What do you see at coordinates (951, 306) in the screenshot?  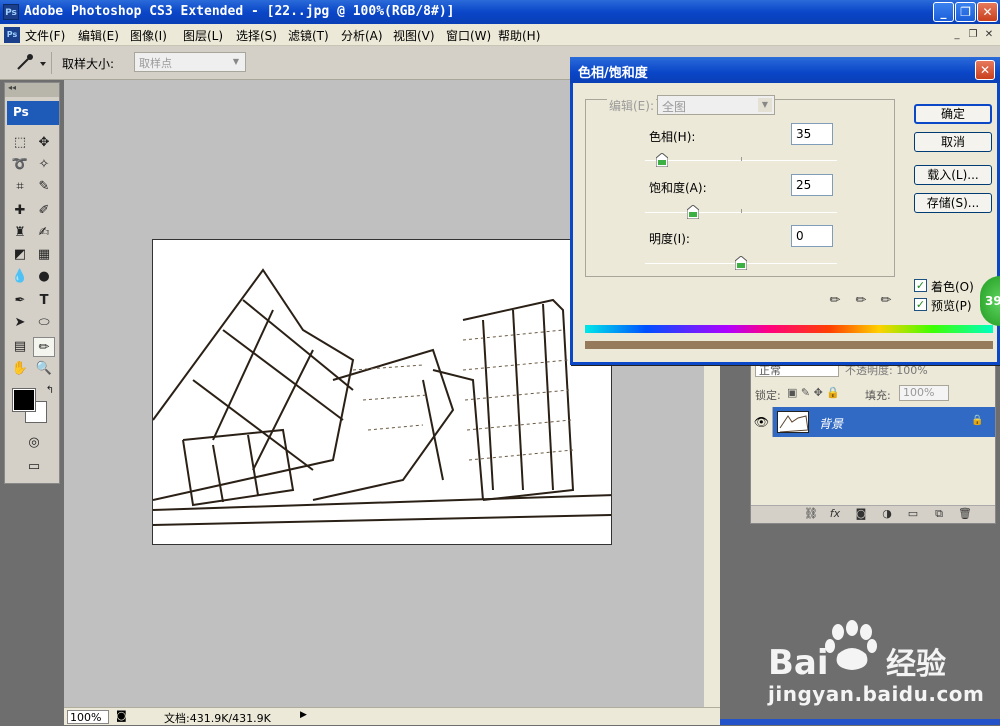 I see `preview-label: 预览(P)` at bounding box center [951, 306].